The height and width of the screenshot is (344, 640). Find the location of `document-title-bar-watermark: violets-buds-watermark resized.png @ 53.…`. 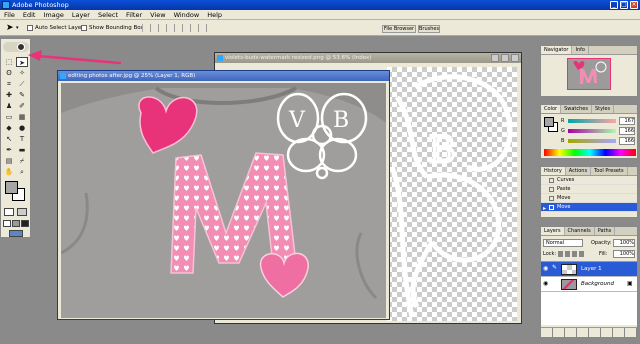

document-title-bar-watermark: violets-buds-watermark resized.png @ 53.… is located at coordinates (368, 58).